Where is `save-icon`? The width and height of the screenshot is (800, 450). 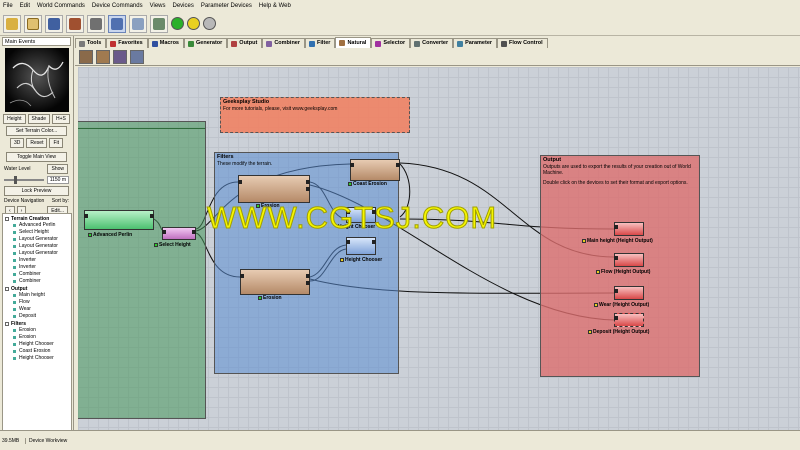 save-icon is located at coordinates (54, 23).